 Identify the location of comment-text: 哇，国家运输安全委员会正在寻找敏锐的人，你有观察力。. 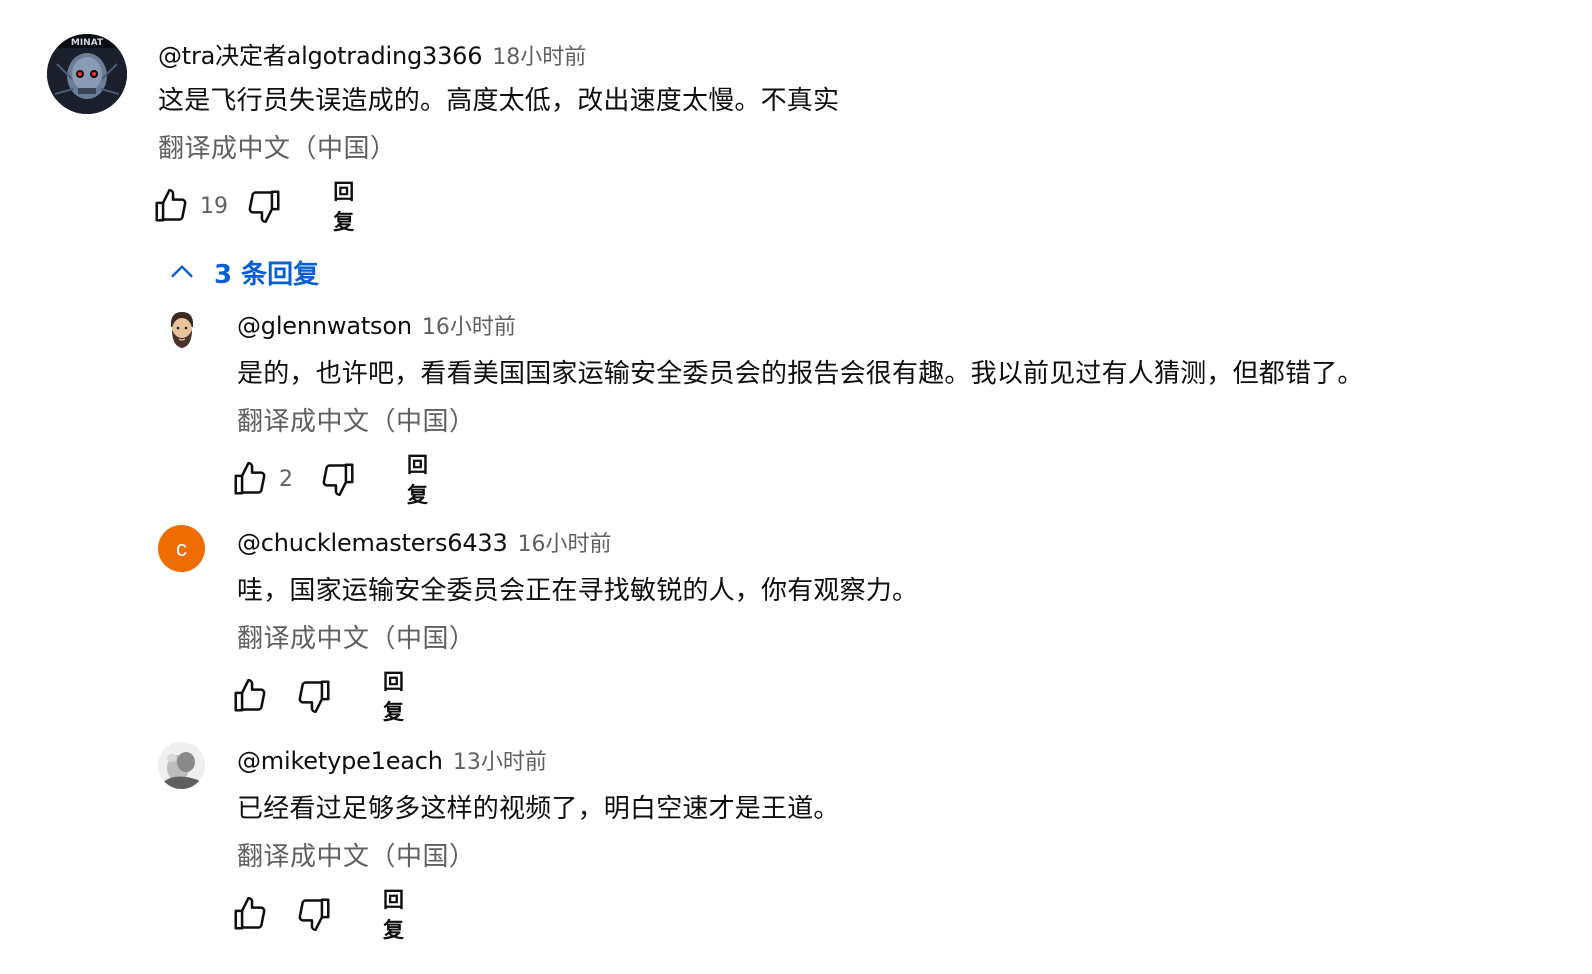
(578, 591).